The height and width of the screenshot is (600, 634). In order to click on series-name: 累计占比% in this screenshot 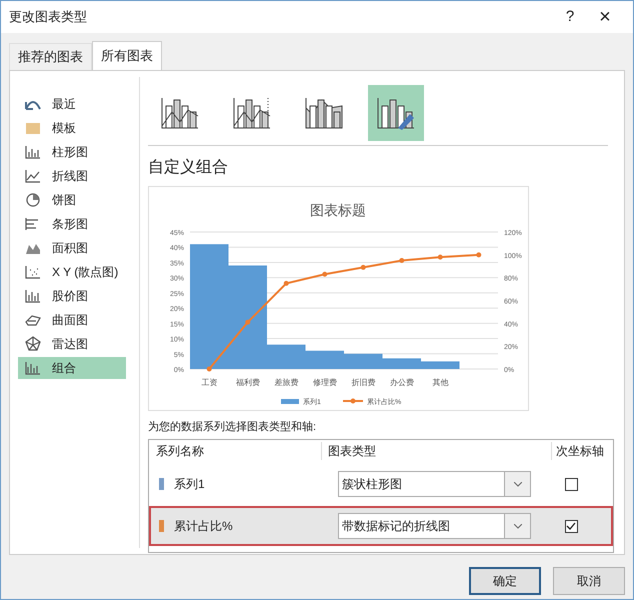, I will do `click(204, 526)`.